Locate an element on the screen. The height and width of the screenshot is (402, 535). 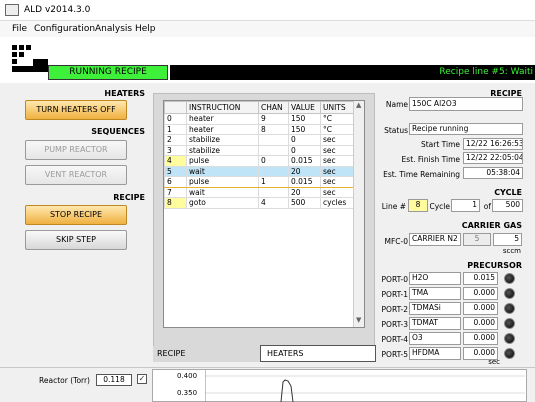
pressure-graph: 0.400 0.350 is located at coordinates (339, 385).